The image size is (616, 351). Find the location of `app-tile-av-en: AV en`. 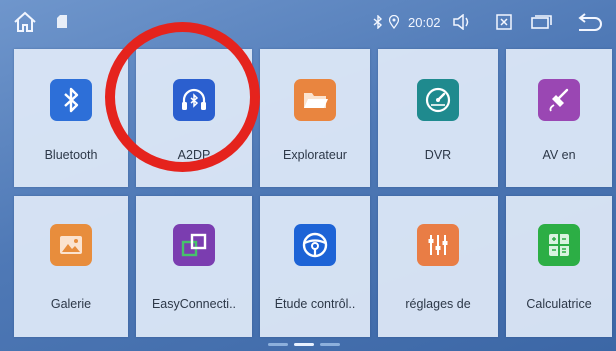

app-tile-av-en: AV en is located at coordinates (559, 118).